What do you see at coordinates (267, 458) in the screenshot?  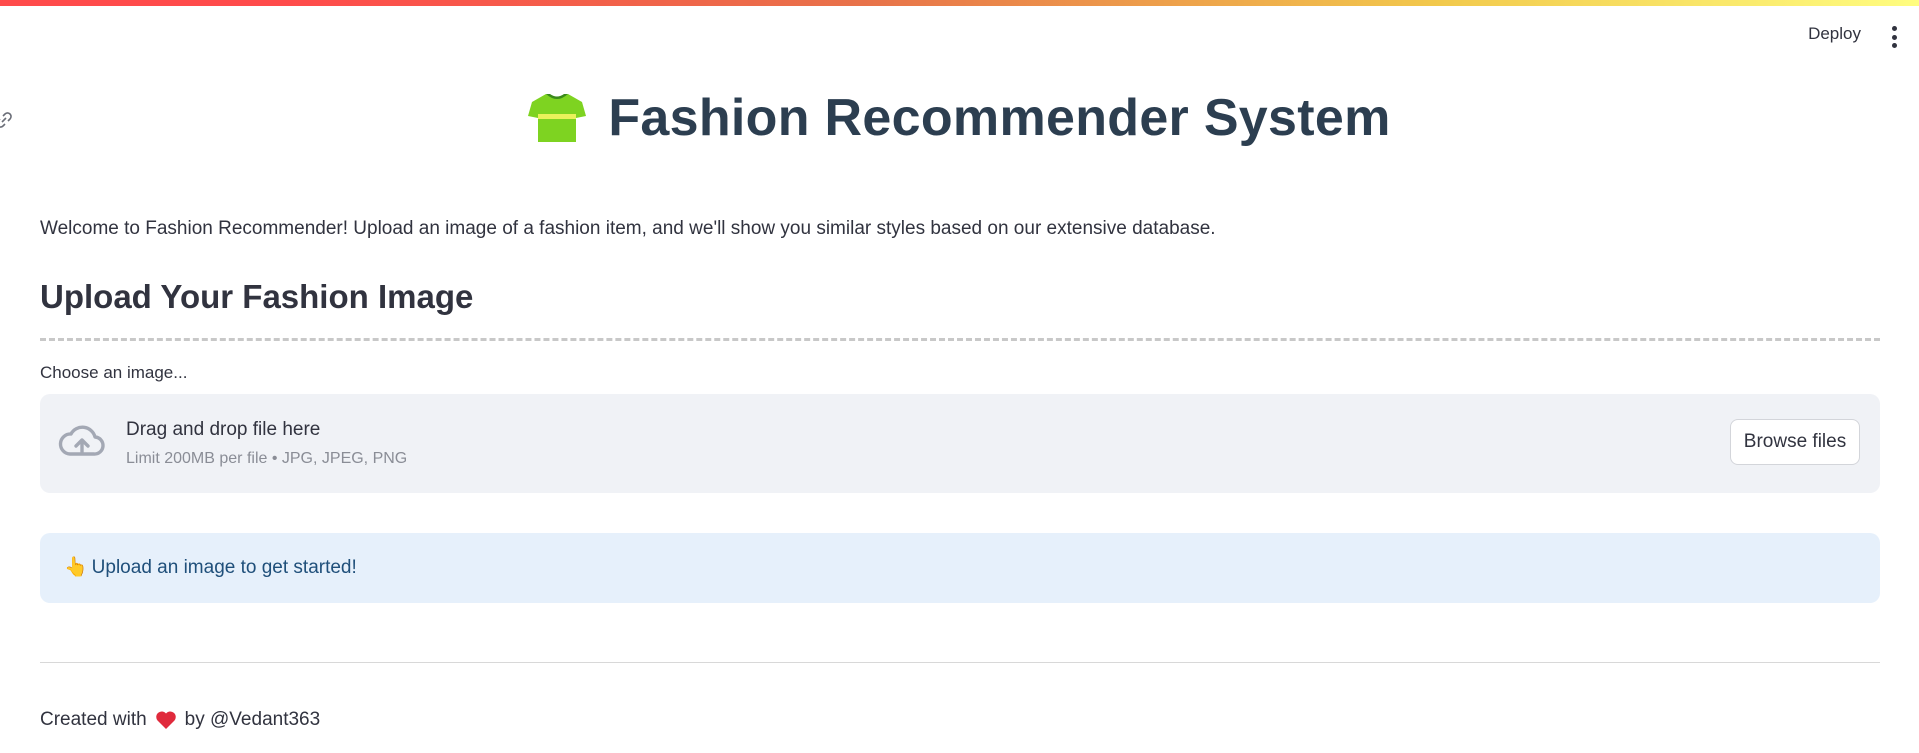 I see `dropzone-limit-text: Limit 200MB per file • JPG, JPEG, PNG` at bounding box center [267, 458].